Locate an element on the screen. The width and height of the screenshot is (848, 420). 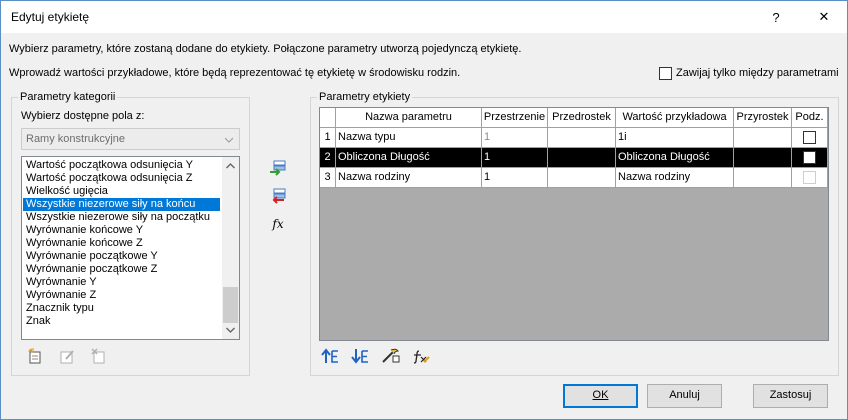
cancel-button: Anuluj is located at coordinates (684, 396).